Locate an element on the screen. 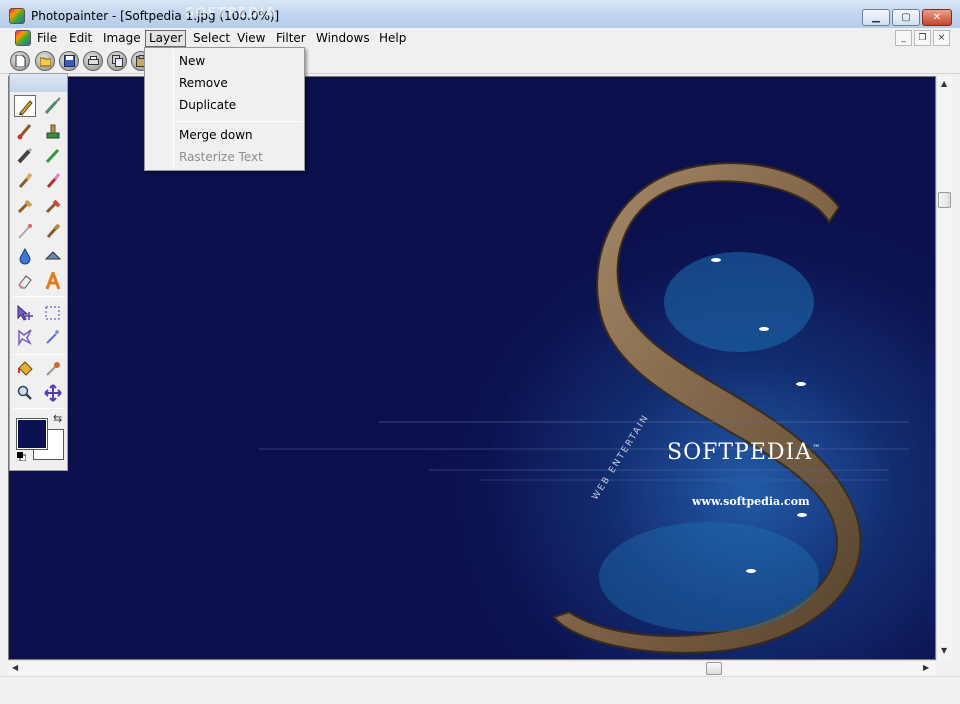  maximize-button: ▢ is located at coordinates (906, 17).